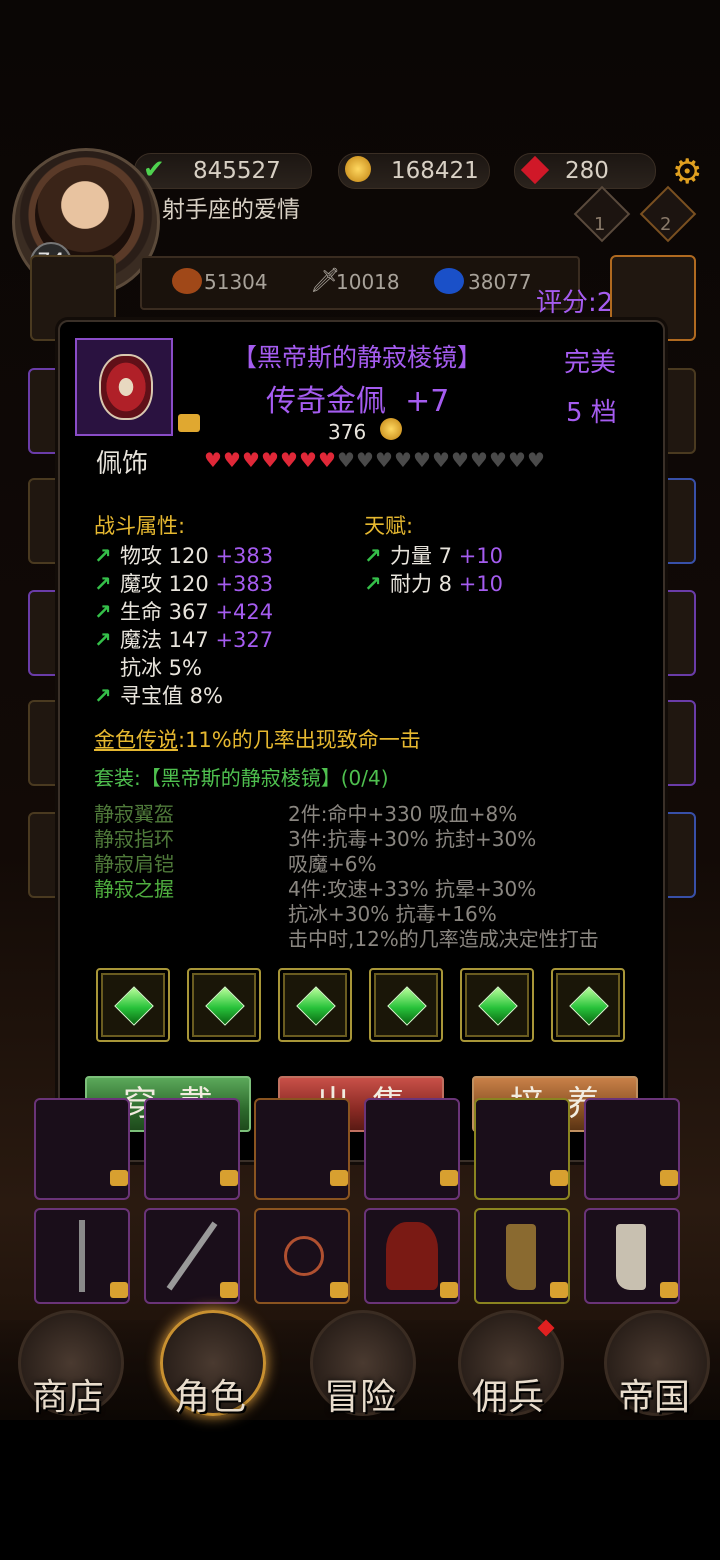 The height and width of the screenshot is (1560, 720). I want to click on combat-stat-row: ↗ 魔攻 120 +383, so click(183, 583).